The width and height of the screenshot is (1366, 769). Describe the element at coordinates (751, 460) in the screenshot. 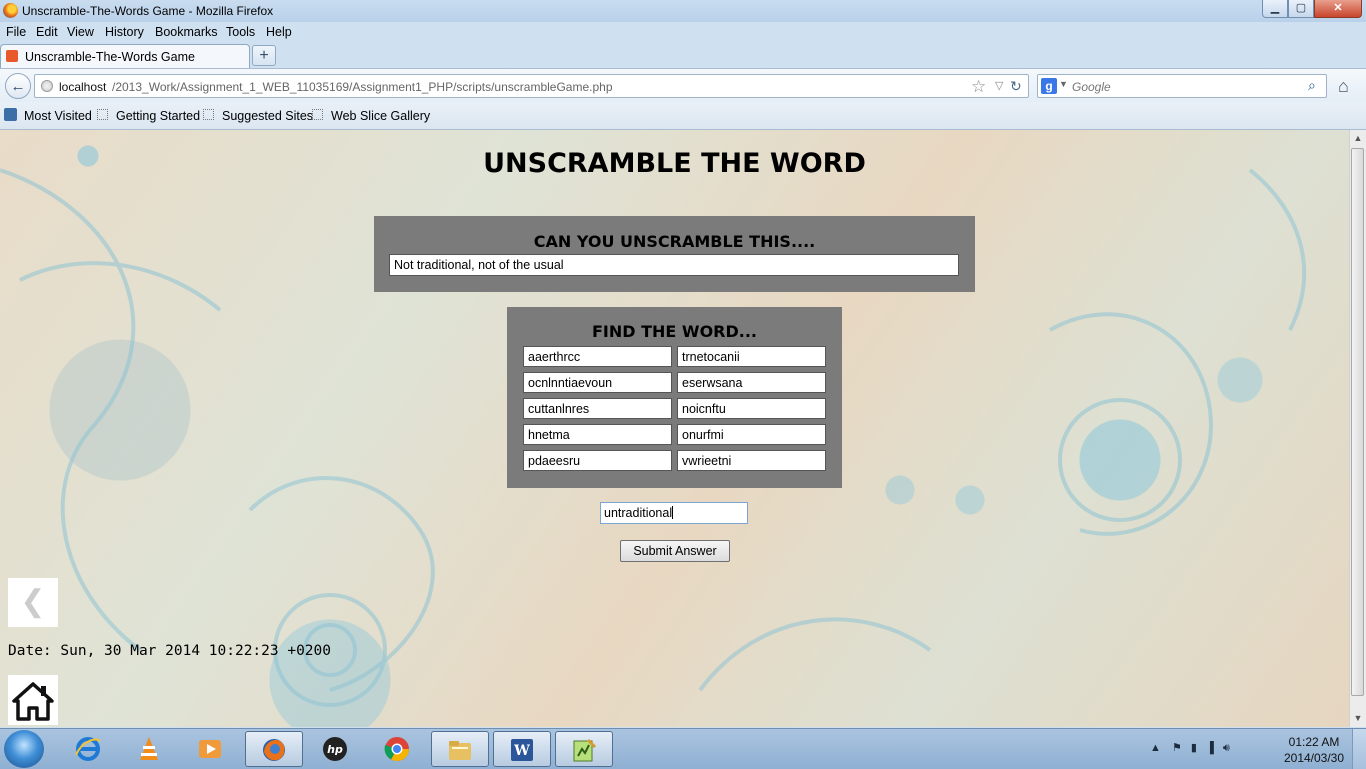

I see `scrambled-word-field: vwrieetni` at that location.